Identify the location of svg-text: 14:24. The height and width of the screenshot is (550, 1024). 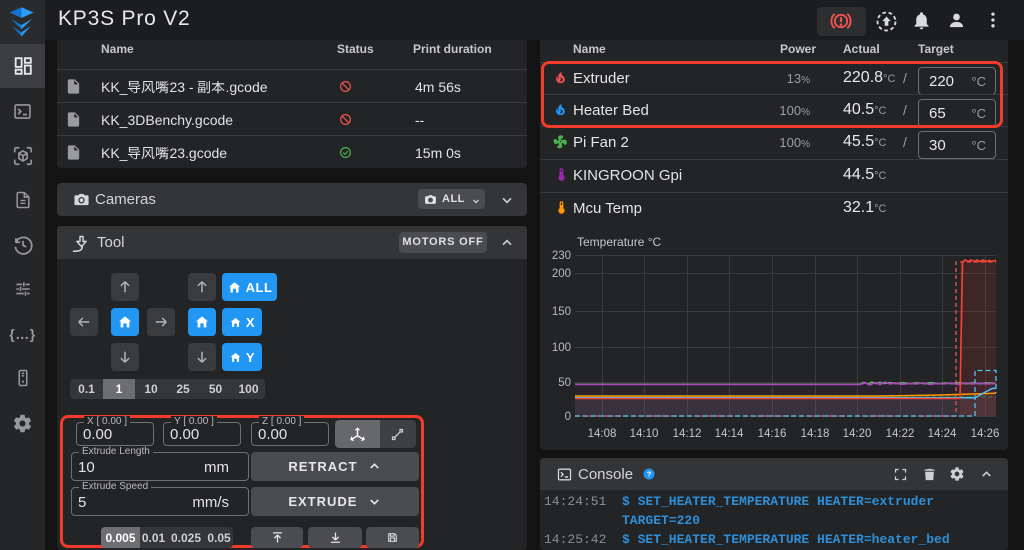
(942, 434).